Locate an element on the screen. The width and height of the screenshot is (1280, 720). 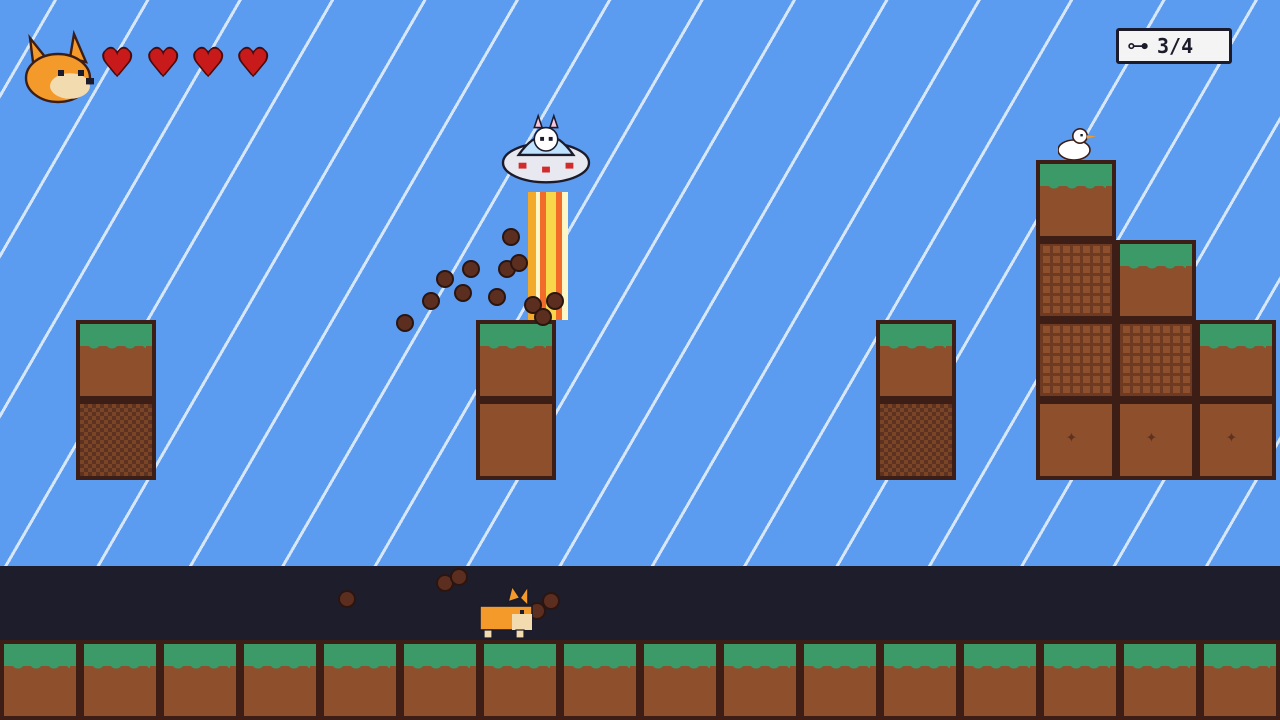
corgi-player-sprite is located at coordinates (506, 612).